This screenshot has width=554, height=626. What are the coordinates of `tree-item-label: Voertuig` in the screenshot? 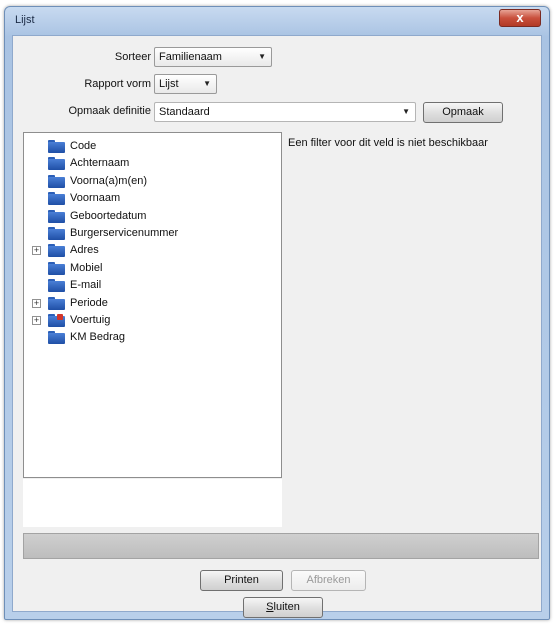 It's located at (90, 320).